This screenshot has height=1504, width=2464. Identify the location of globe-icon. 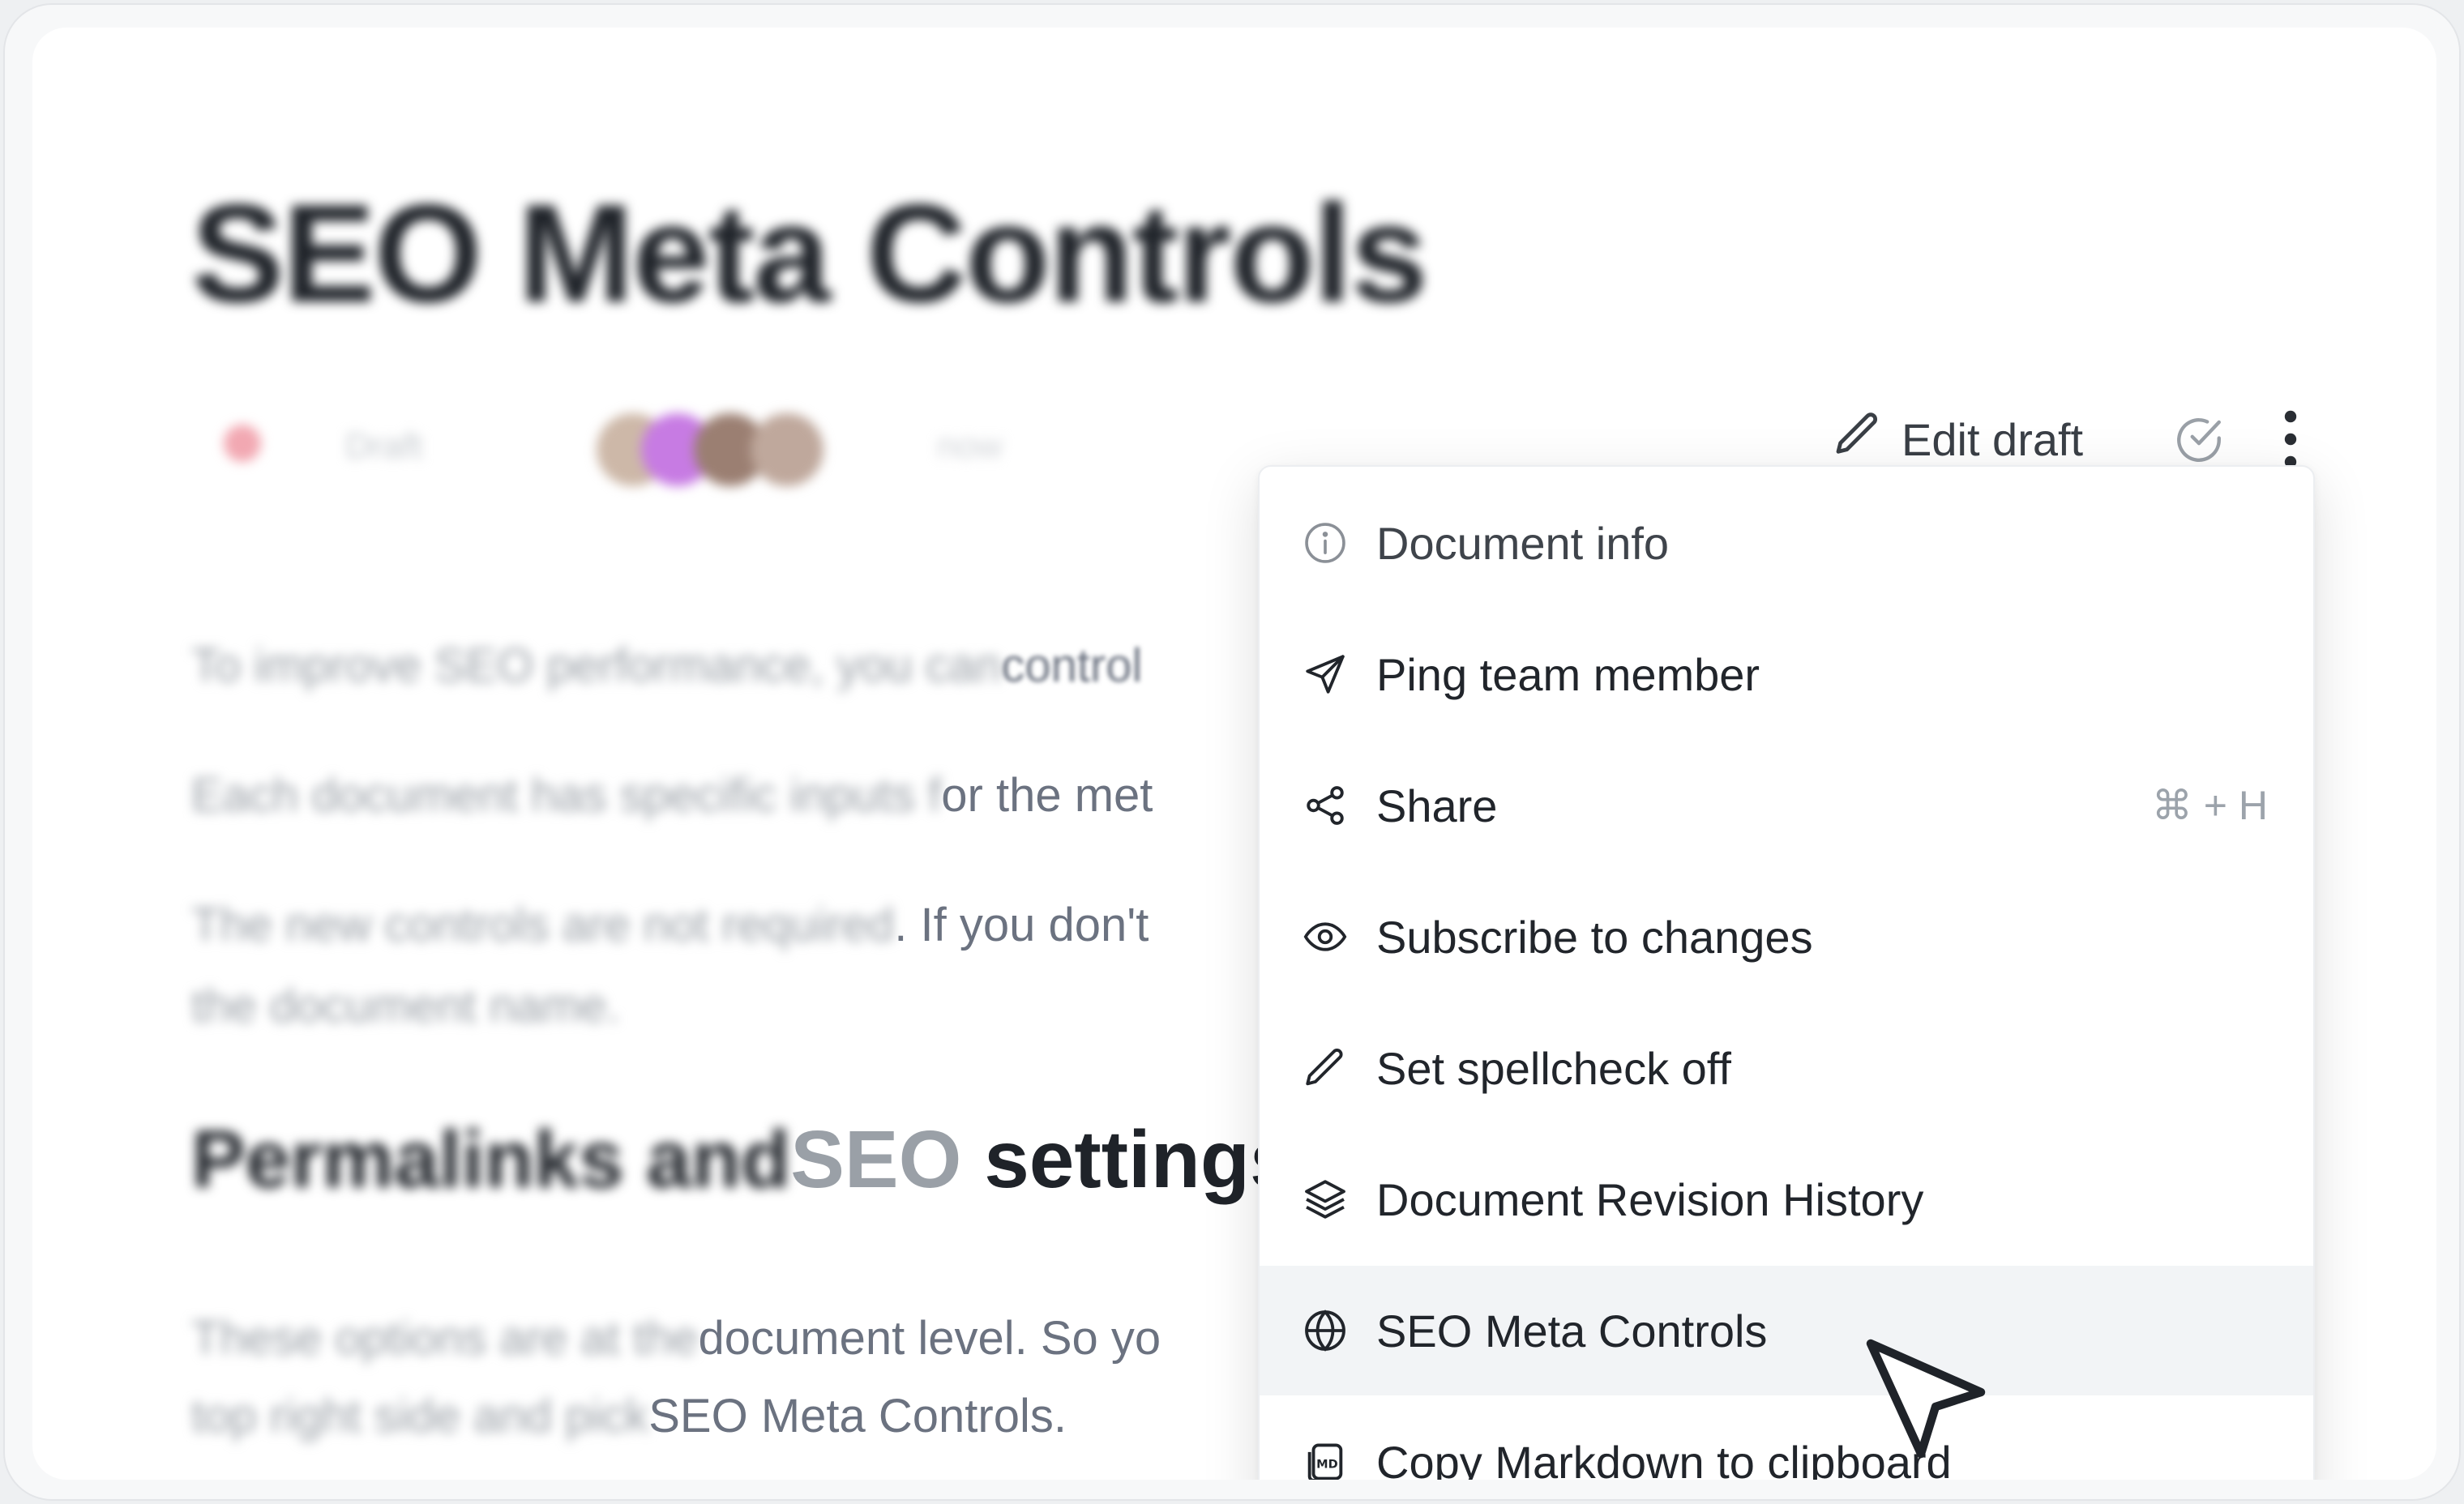
(1325, 1330).